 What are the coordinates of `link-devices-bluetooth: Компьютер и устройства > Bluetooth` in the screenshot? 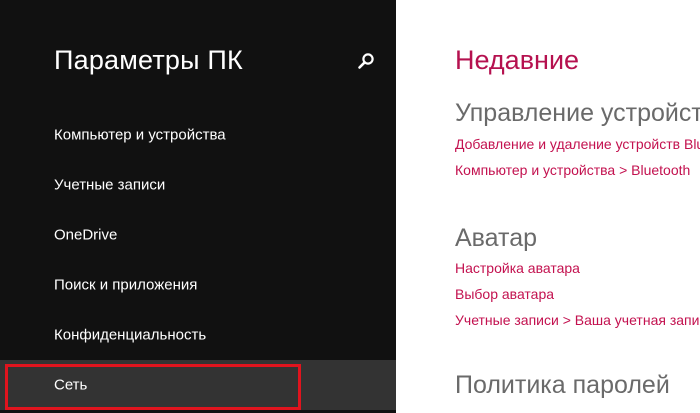 It's located at (572, 170).